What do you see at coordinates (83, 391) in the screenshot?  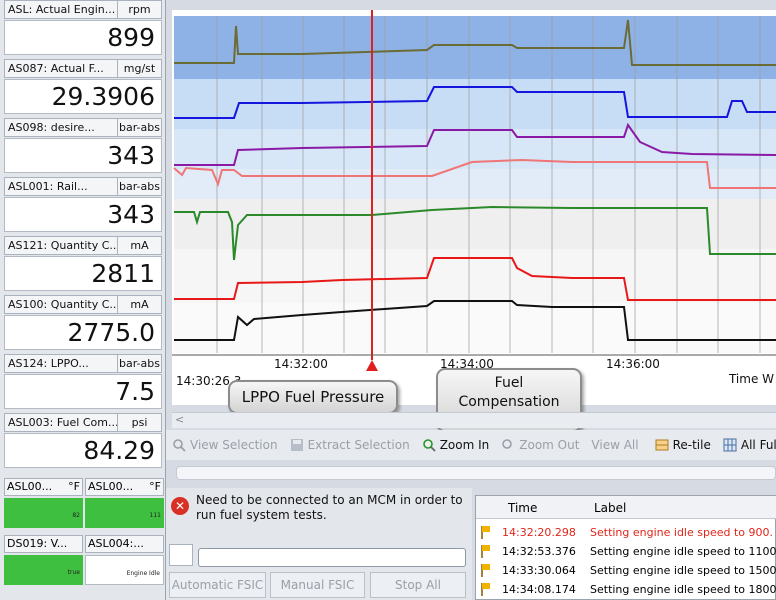 I see `gauge-value: 7.5` at bounding box center [83, 391].